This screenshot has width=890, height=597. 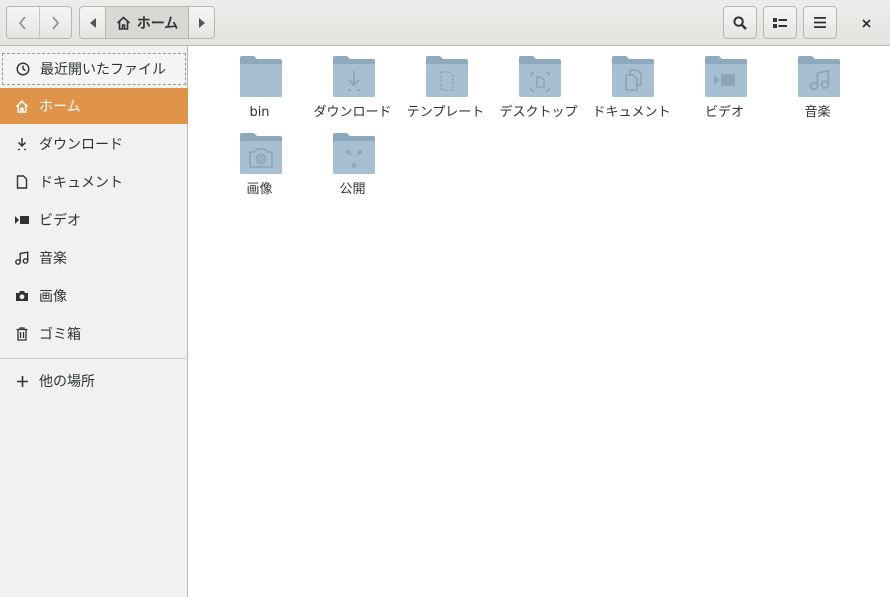 I want to click on menu-icon, so click(x=820, y=22).